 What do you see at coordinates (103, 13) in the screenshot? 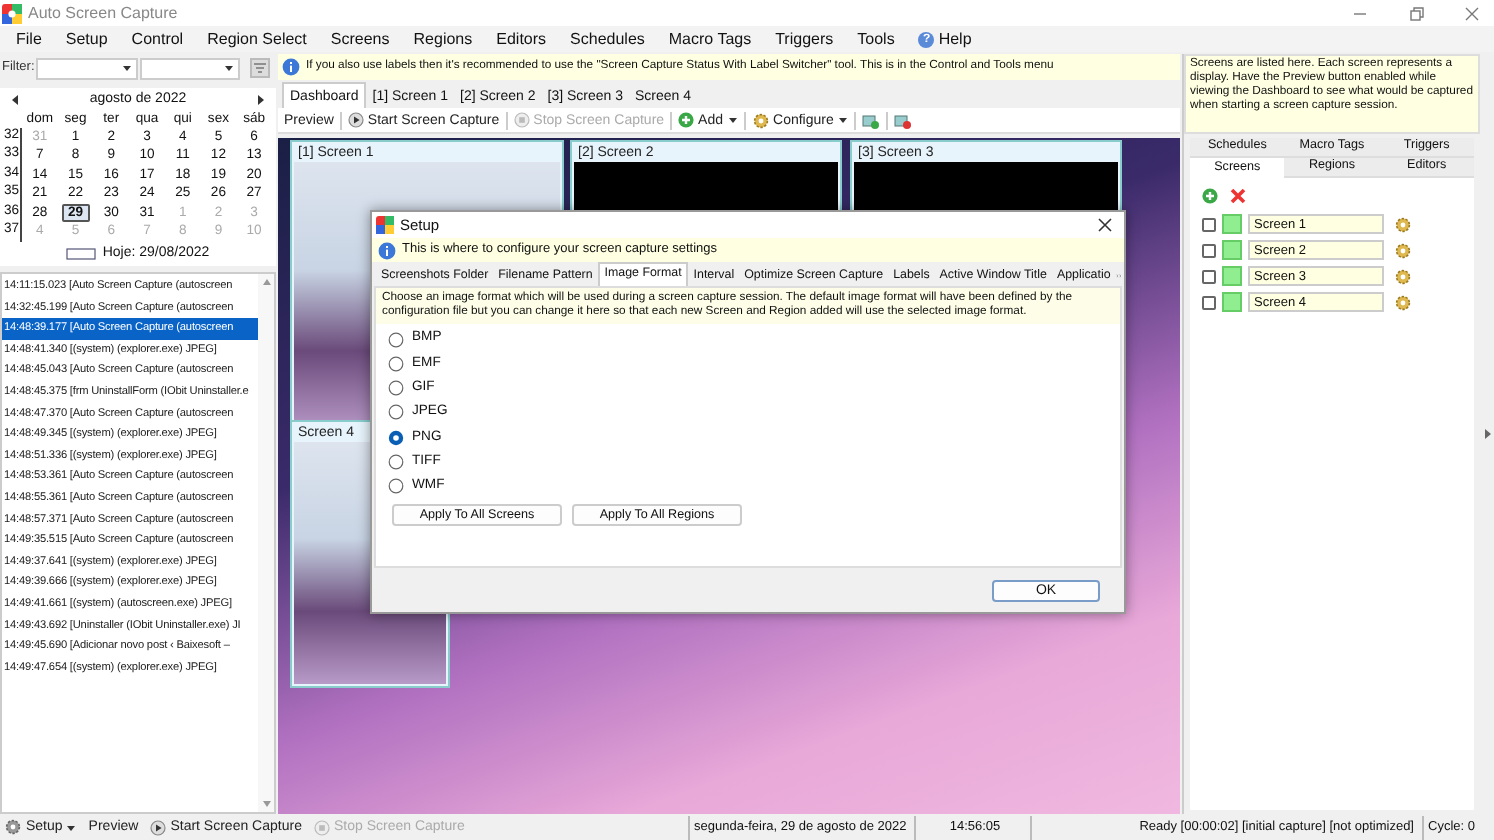
I see `window-title: Auto Screen Capture` at bounding box center [103, 13].